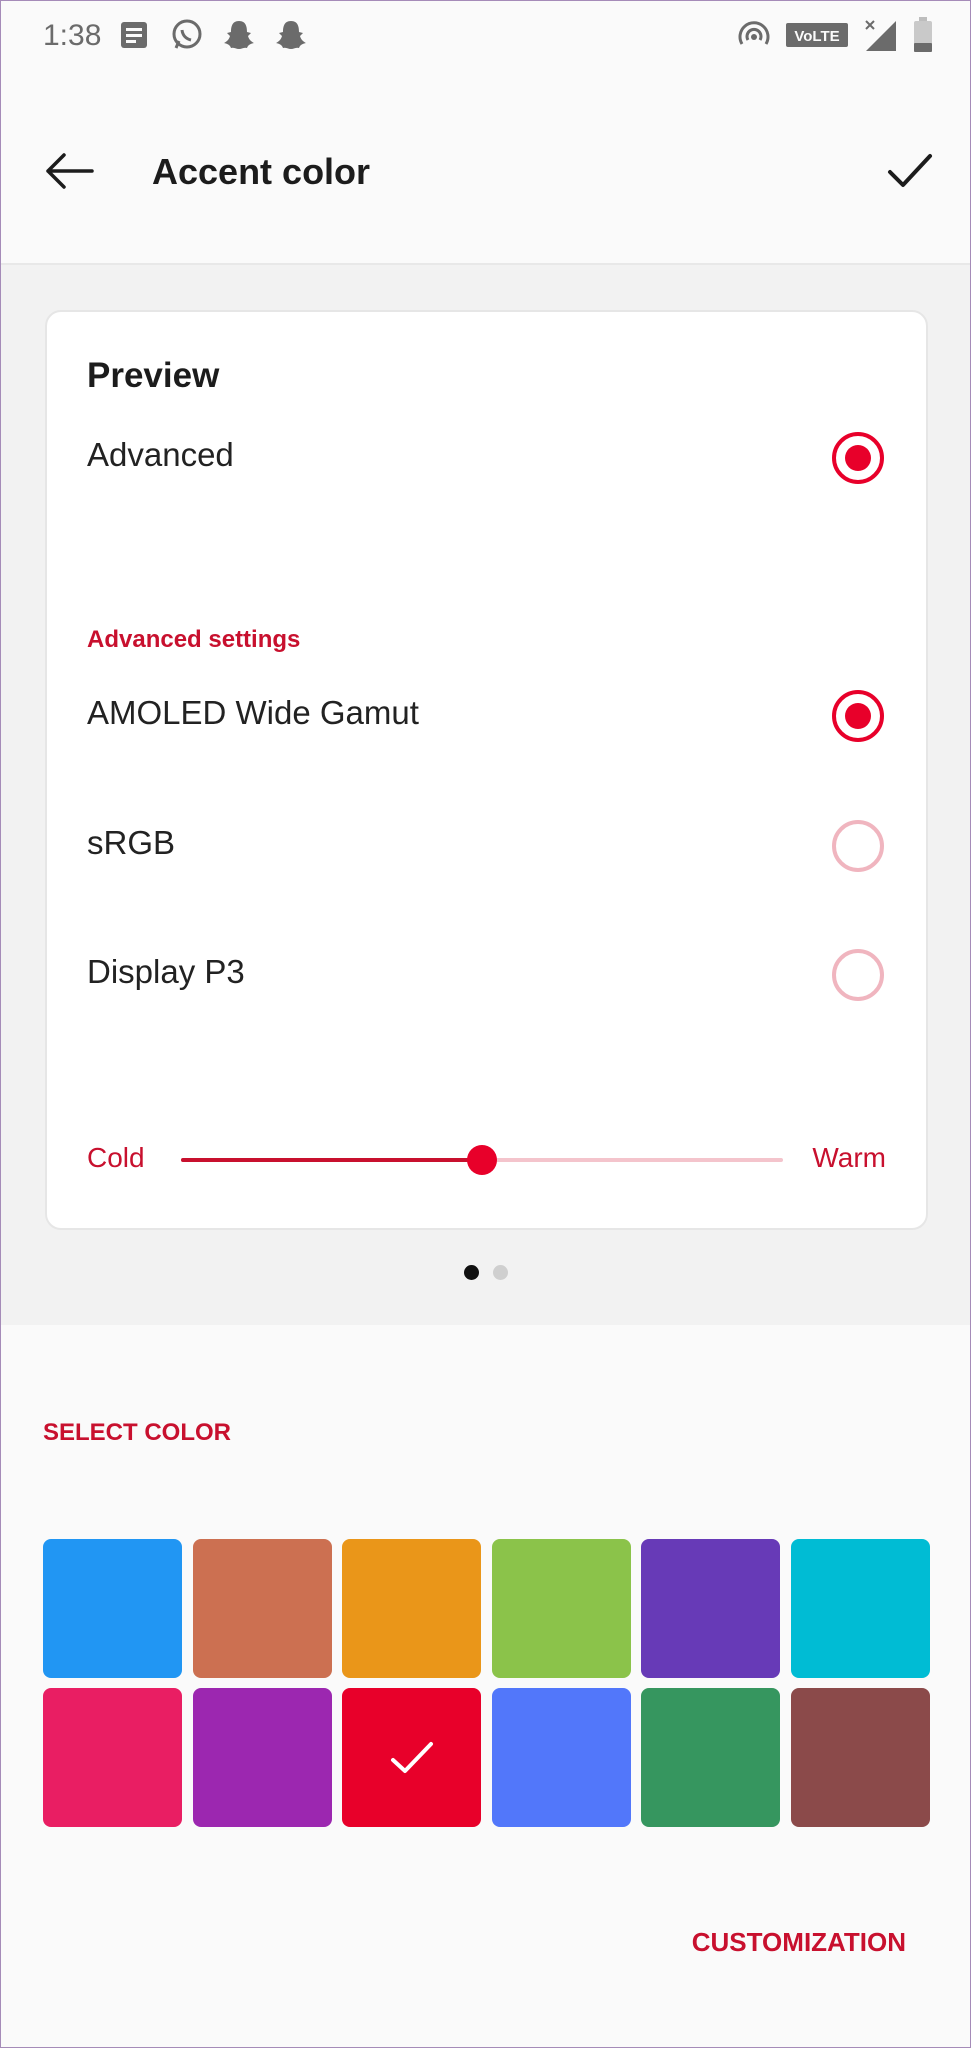 The width and height of the screenshot is (971, 2048). Describe the element at coordinates (135, 35) in the screenshot. I see `news-icon` at that location.